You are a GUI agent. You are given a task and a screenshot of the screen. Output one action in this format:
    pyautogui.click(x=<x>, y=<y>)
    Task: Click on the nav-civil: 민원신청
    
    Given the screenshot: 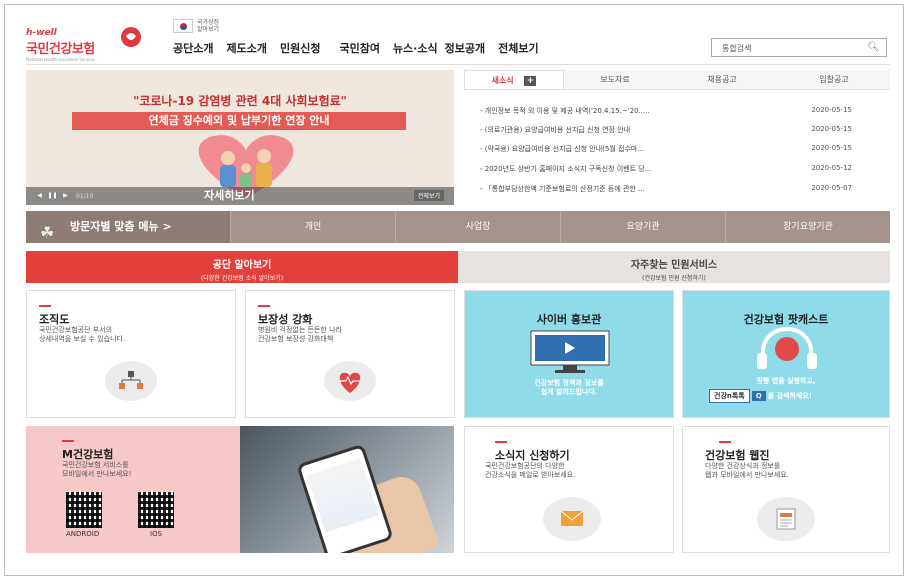 What is the action you would take?
    pyautogui.click(x=300, y=48)
    